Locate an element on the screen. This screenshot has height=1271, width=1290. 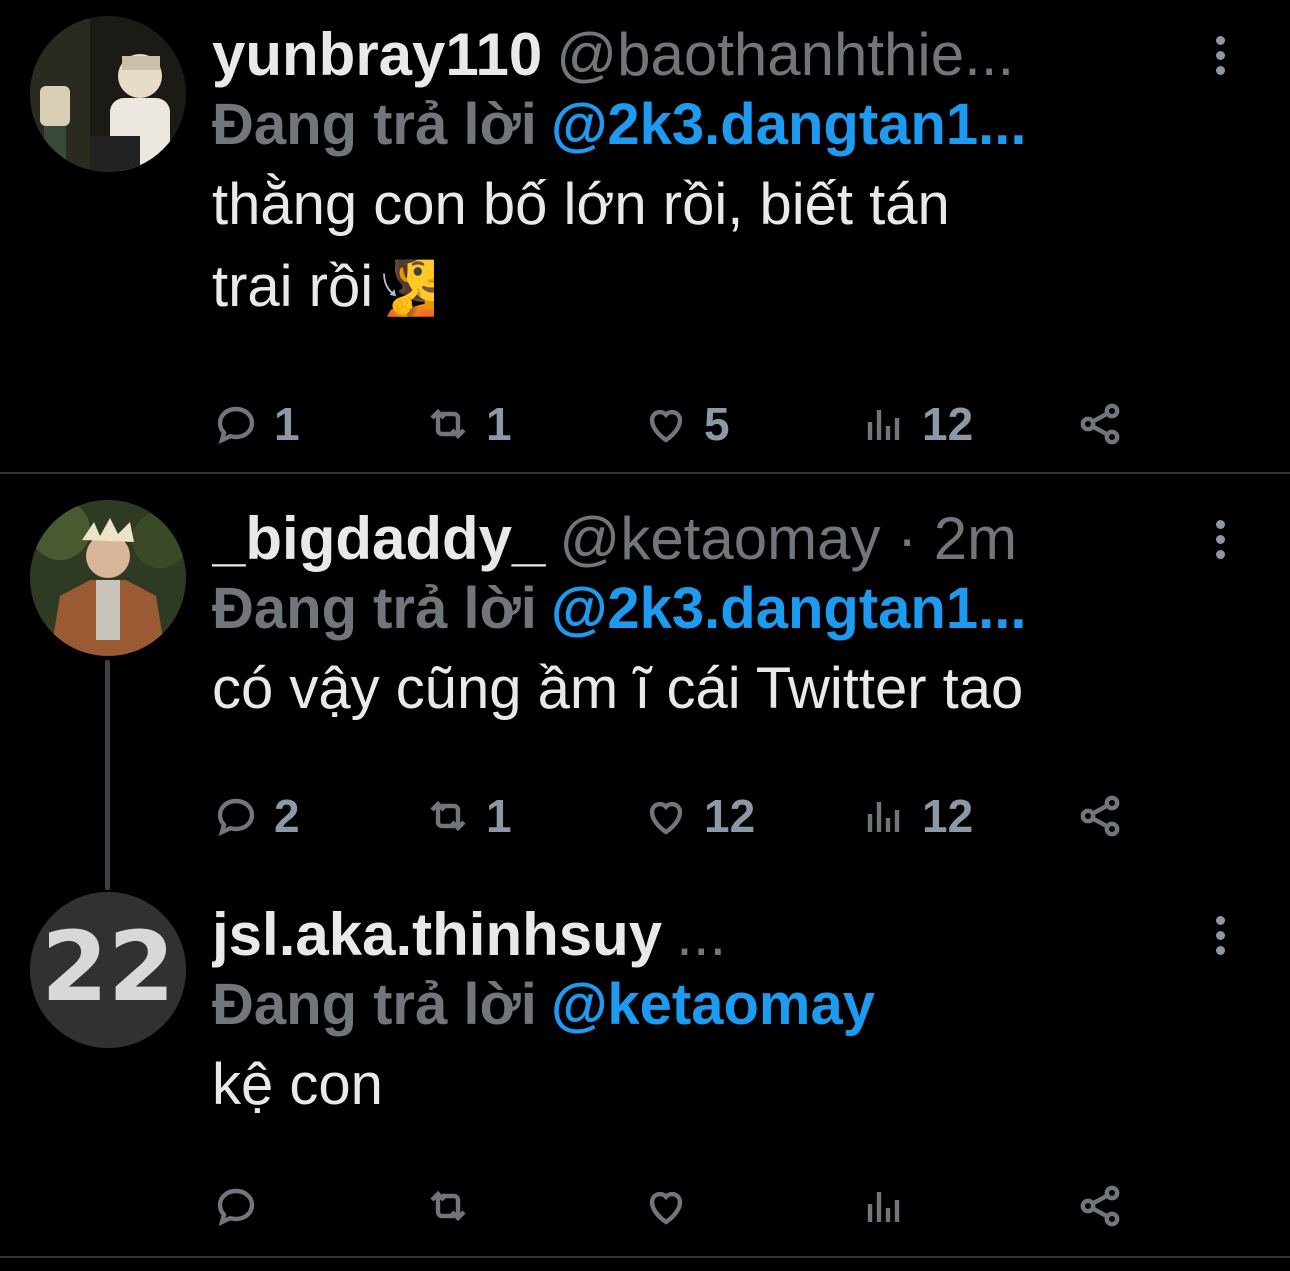
tweet-text: có vậy cũng ầm ĩ cái Twitter tao is located at coordinates (726, 689).